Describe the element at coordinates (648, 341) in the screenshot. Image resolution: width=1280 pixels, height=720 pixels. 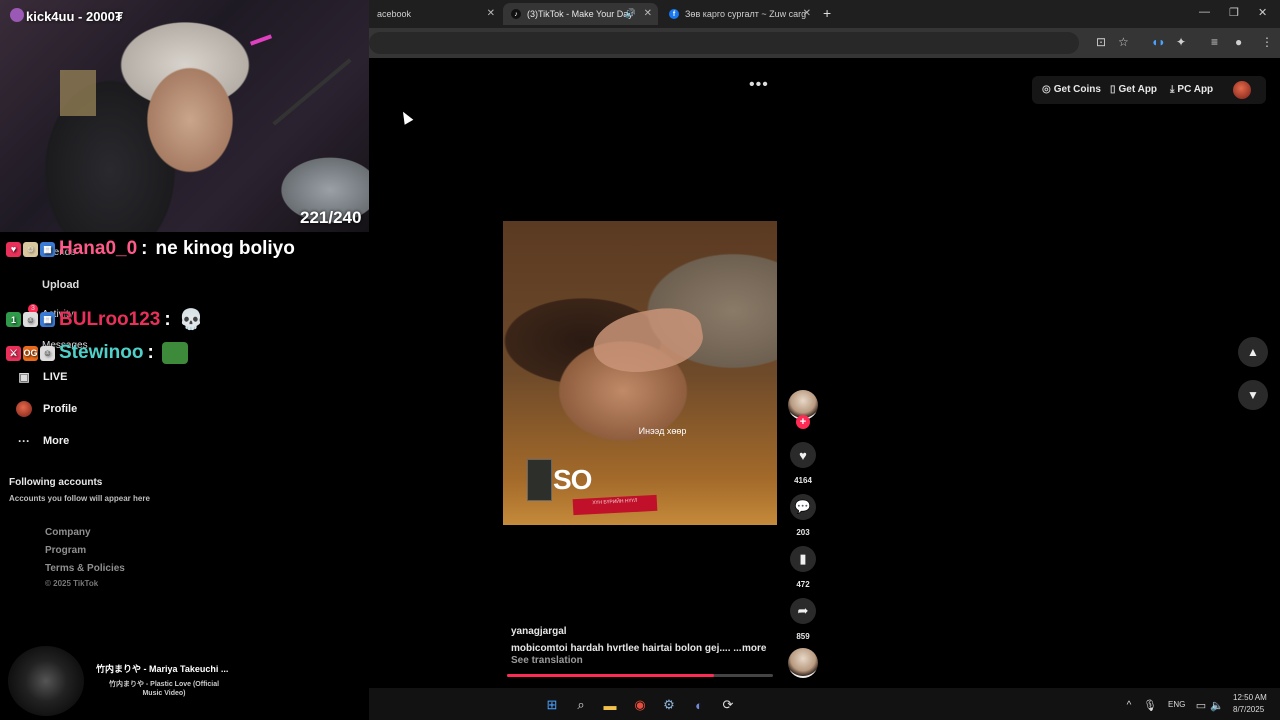
I see `video-hand-shape` at that location.